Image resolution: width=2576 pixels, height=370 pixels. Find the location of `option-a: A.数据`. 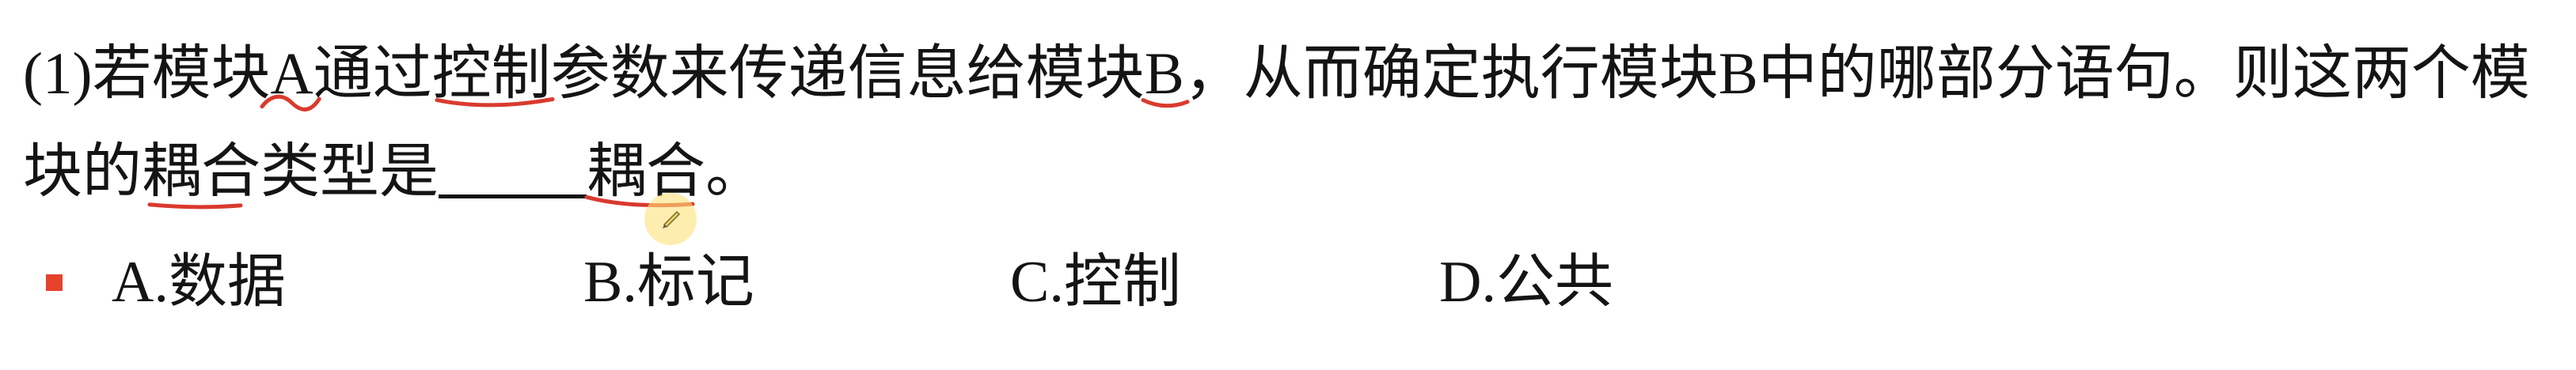

option-a: A.数据 is located at coordinates (199, 282).